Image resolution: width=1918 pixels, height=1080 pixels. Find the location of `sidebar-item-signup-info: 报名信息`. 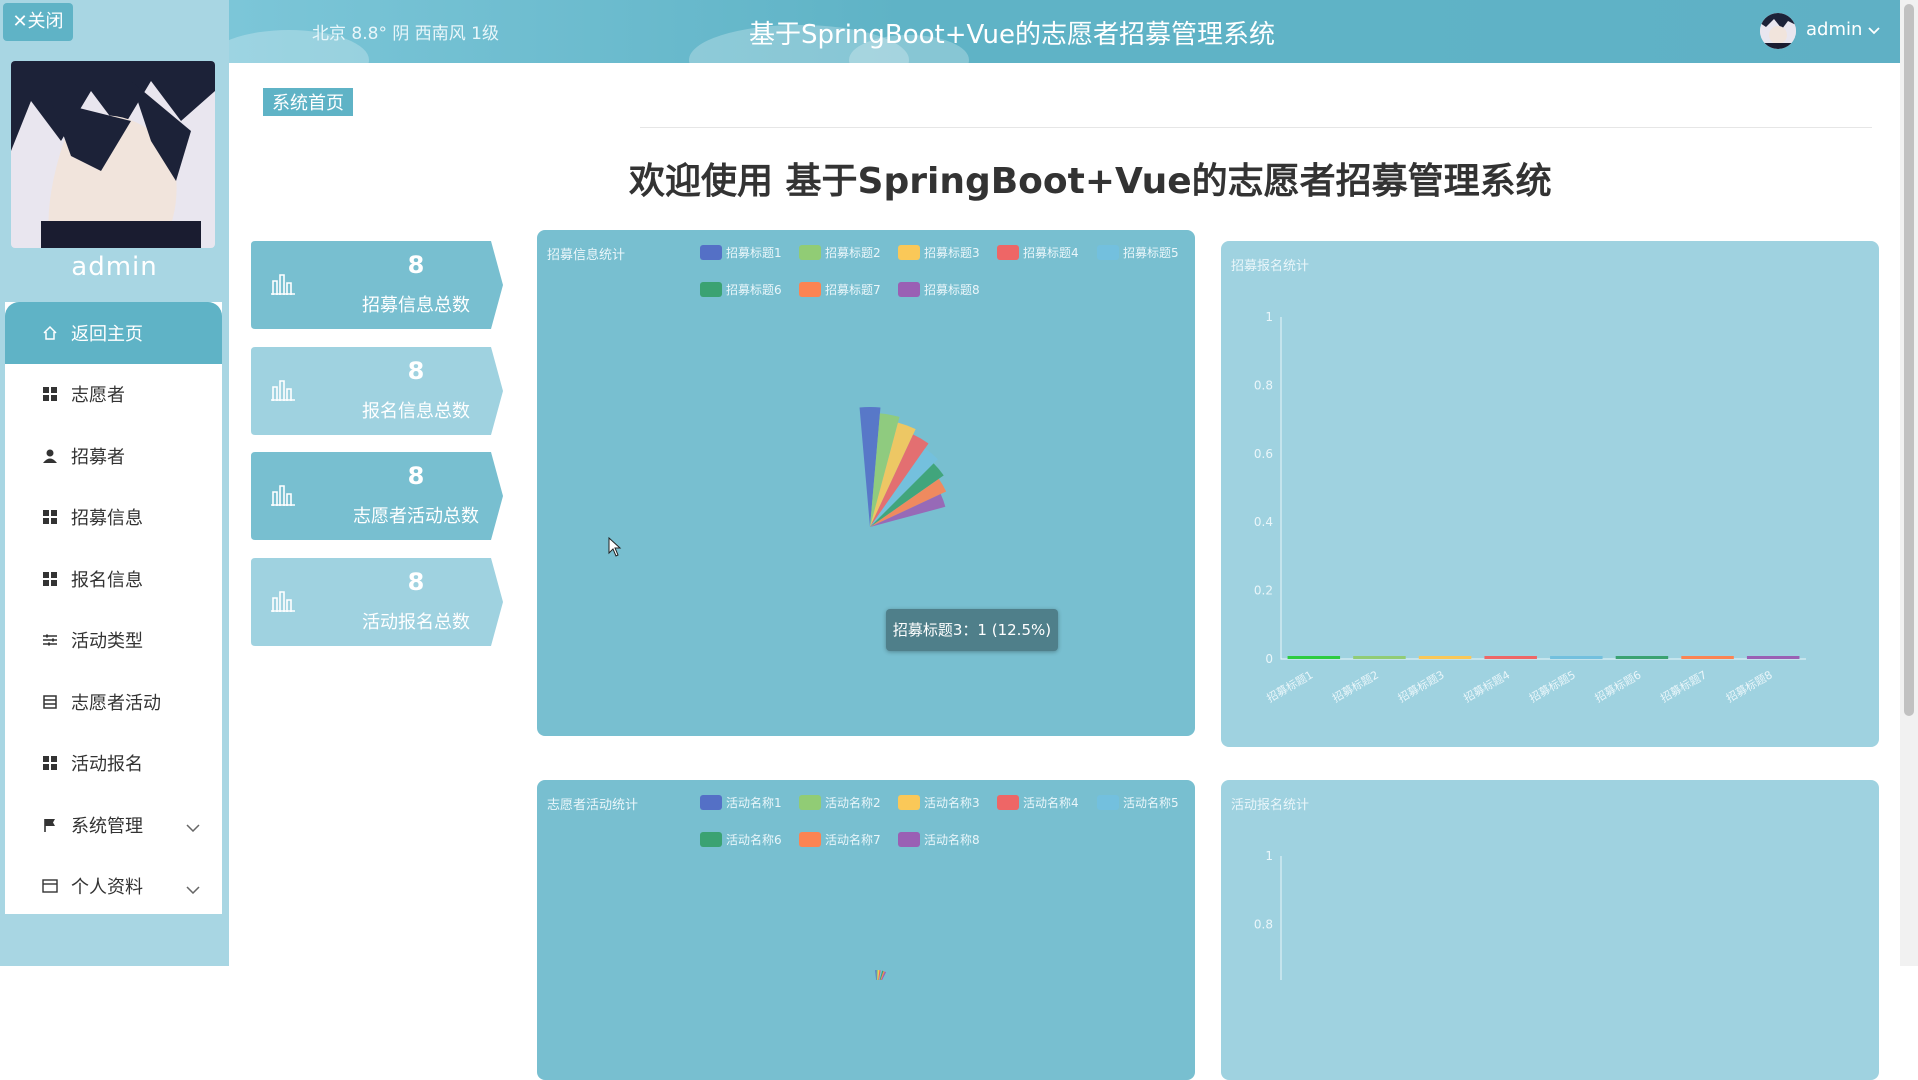

sidebar-item-signup-info: 报名信息 is located at coordinates (113, 579).